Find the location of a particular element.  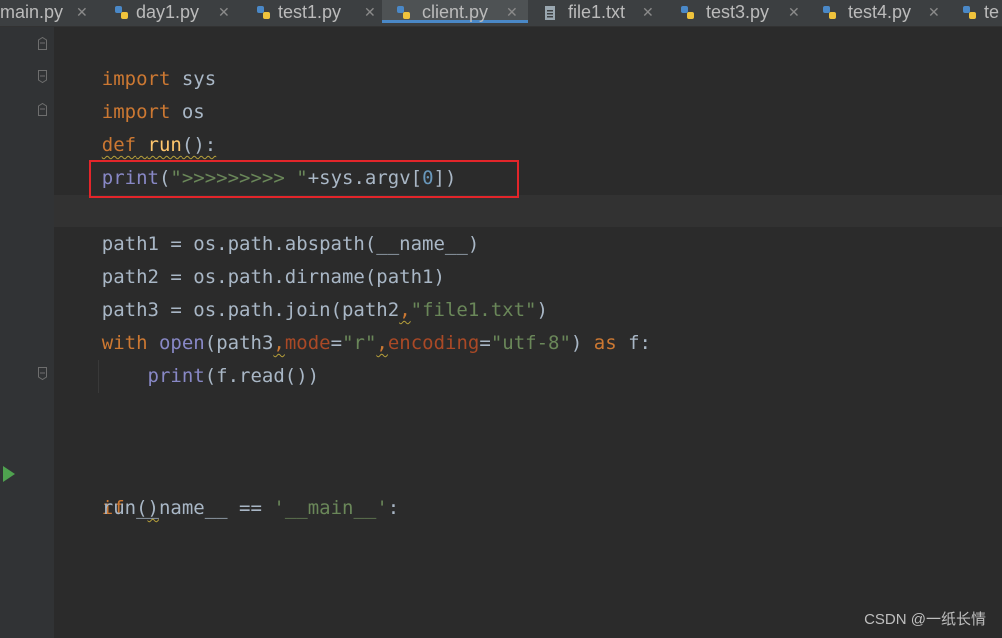

run-triangle-icon is located at coordinates (9, 474).